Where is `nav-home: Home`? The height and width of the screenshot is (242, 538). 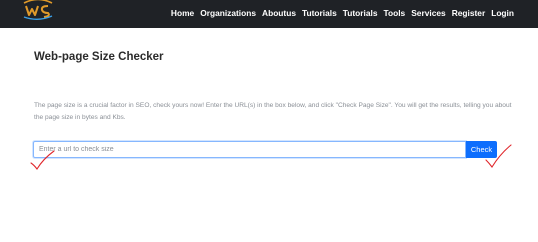
nav-home: Home is located at coordinates (182, 13).